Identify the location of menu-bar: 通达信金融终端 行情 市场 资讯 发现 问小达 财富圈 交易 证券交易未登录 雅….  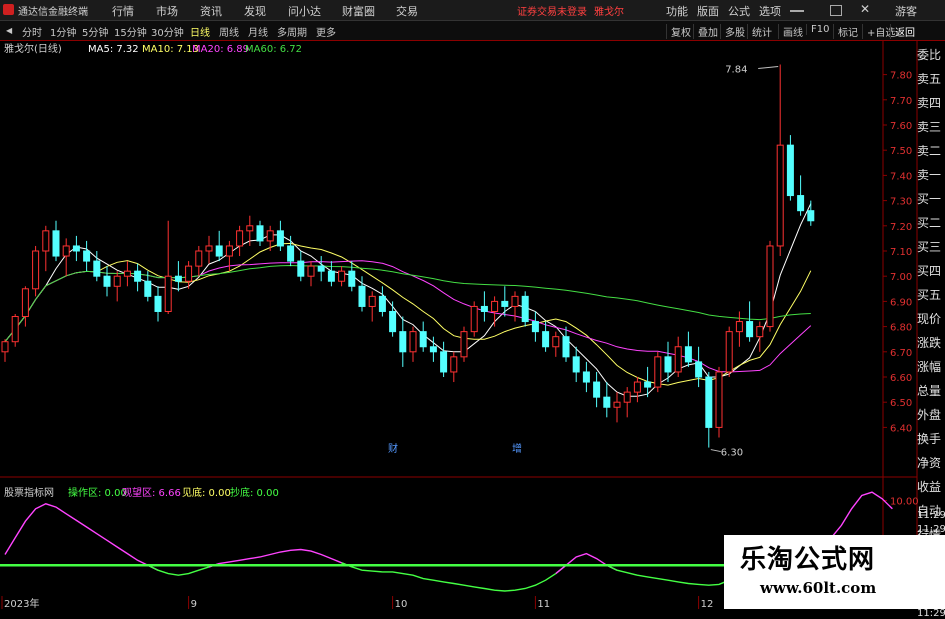
(472, 10).